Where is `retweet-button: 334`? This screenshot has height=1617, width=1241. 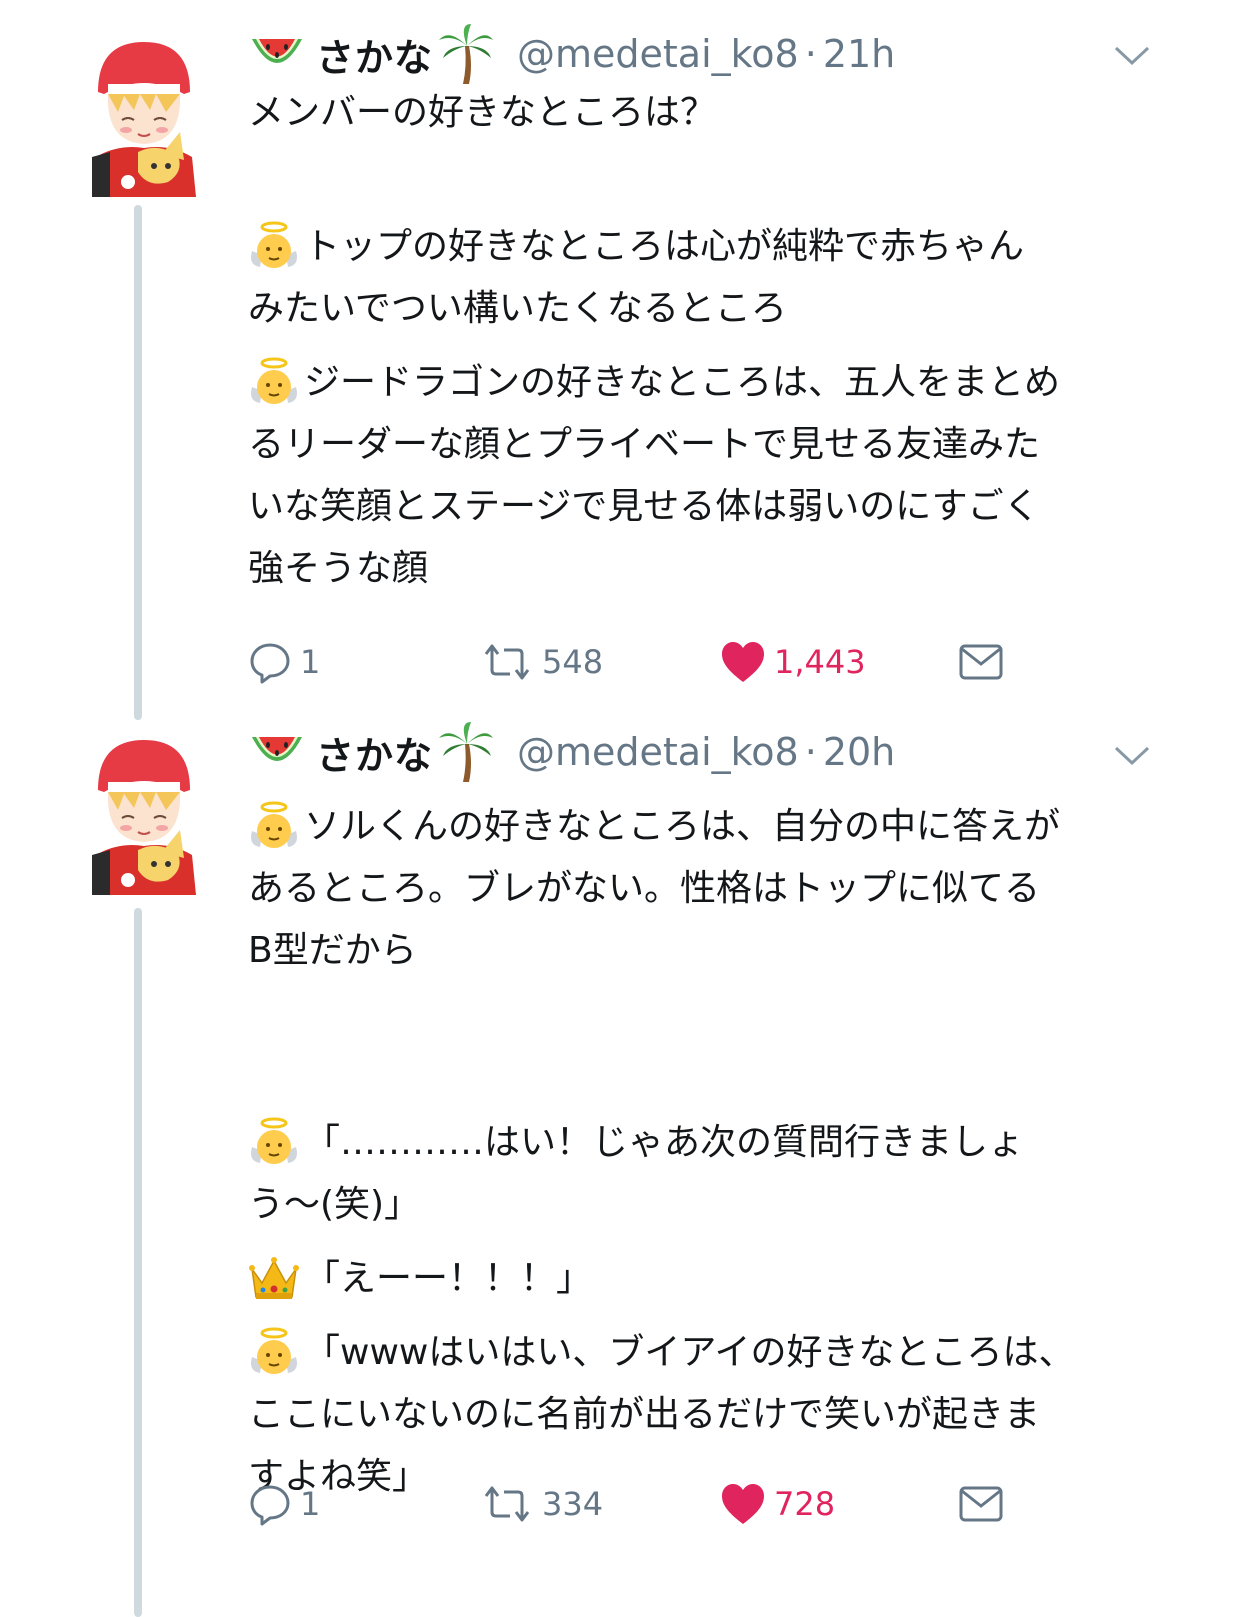
retweet-button: 334 is located at coordinates (541, 1504).